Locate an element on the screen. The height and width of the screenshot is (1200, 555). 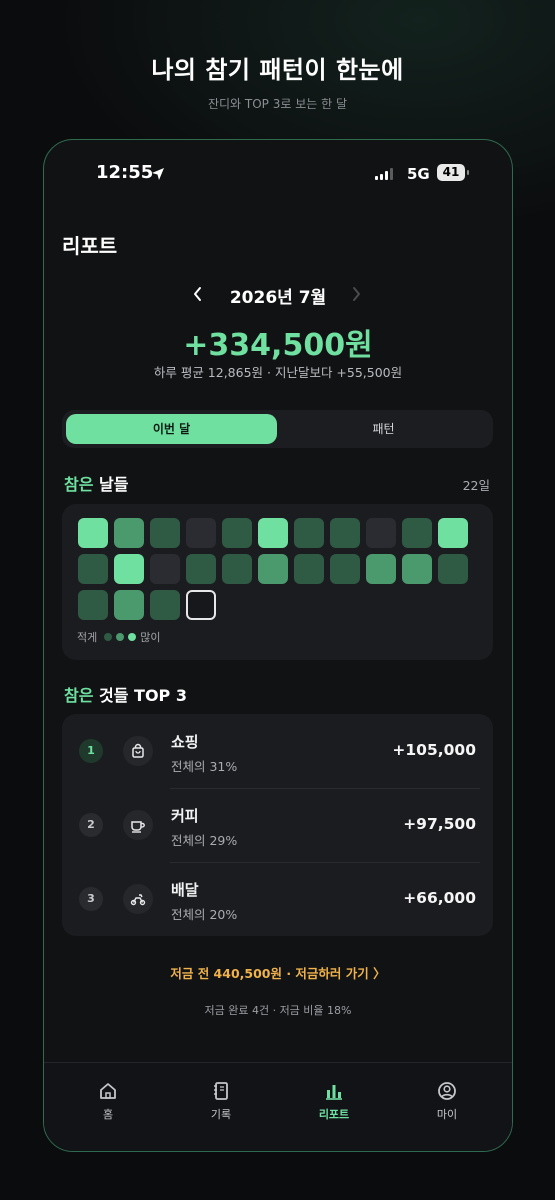
top3-row: 3 배달 전체의 20% +66,000 is located at coordinates (277, 899).